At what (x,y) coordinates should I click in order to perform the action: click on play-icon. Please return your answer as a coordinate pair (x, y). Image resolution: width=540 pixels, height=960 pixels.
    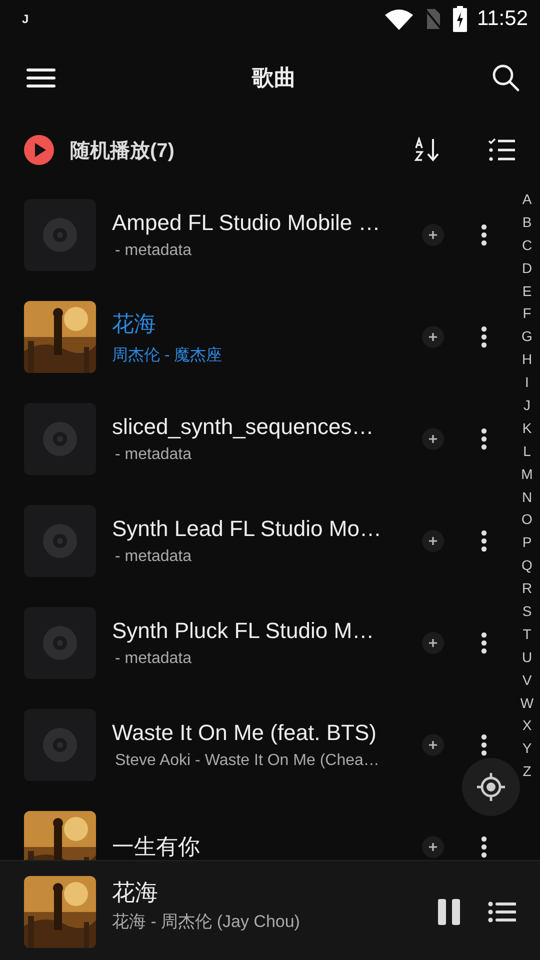
    Looking at the image, I should click on (39, 150).